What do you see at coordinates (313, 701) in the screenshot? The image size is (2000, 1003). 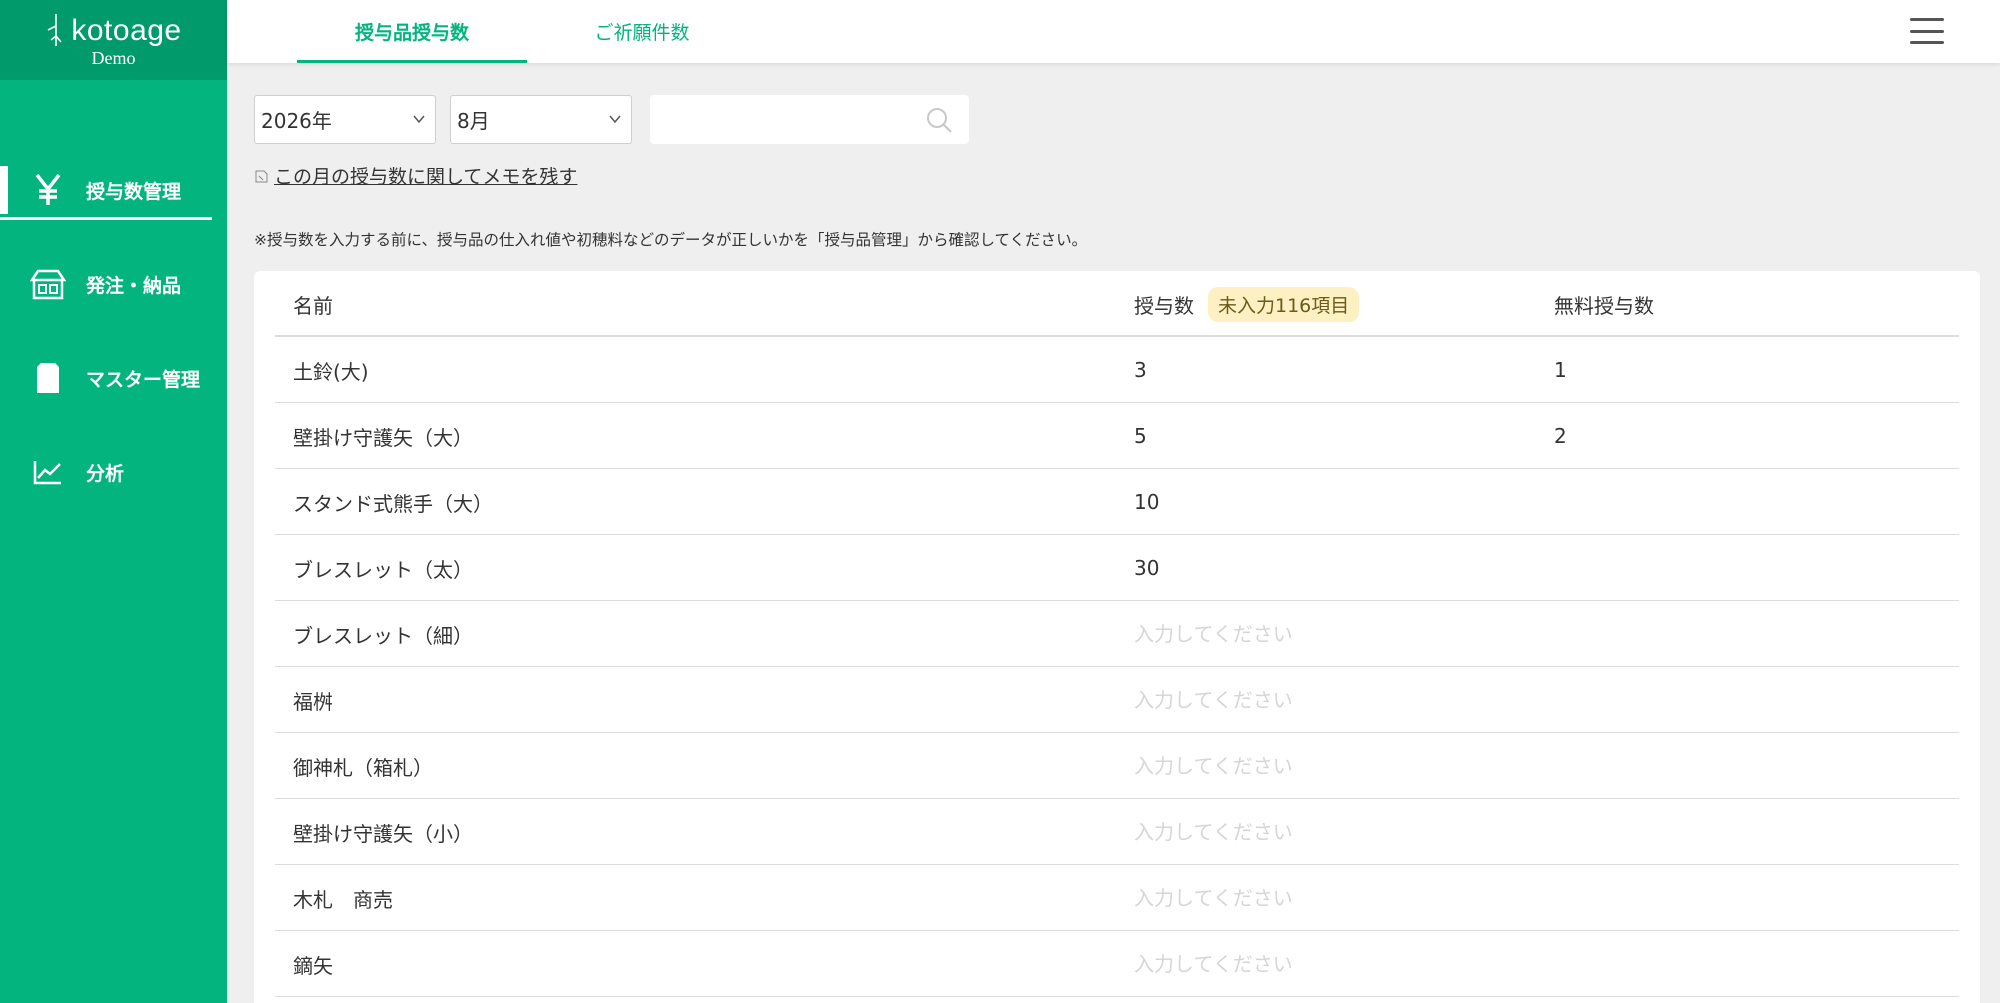 I see `item-name: 福桝` at bounding box center [313, 701].